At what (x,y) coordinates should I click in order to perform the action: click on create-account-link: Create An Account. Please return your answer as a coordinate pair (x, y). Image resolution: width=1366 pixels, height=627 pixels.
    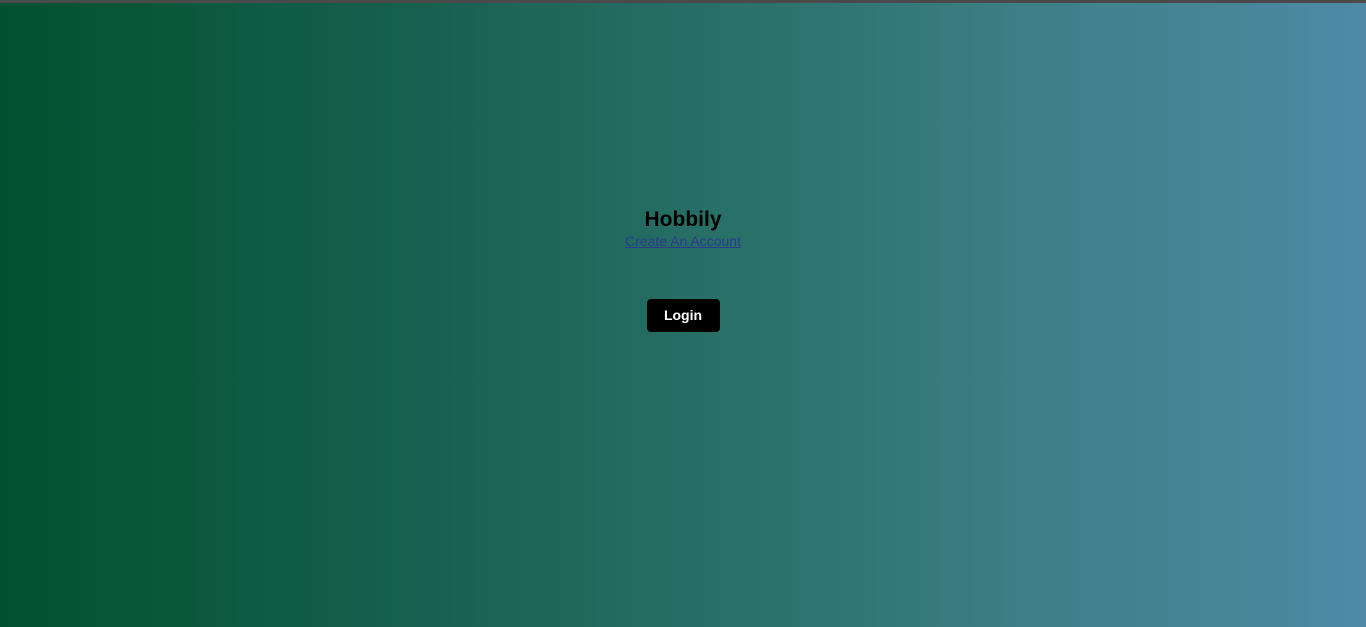
    Looking at the image, I should click on (683, 241).